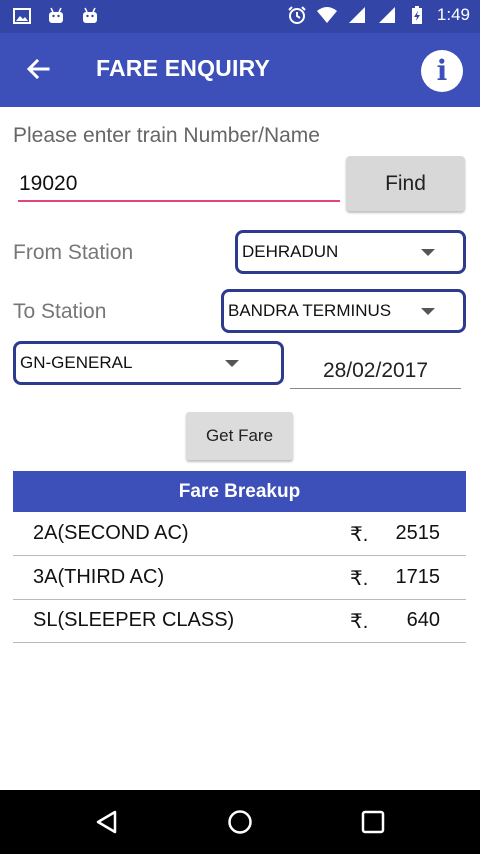  Describe the element at coordinates (442, 71) in the screenshot. I see `info-icon: i` at that location.